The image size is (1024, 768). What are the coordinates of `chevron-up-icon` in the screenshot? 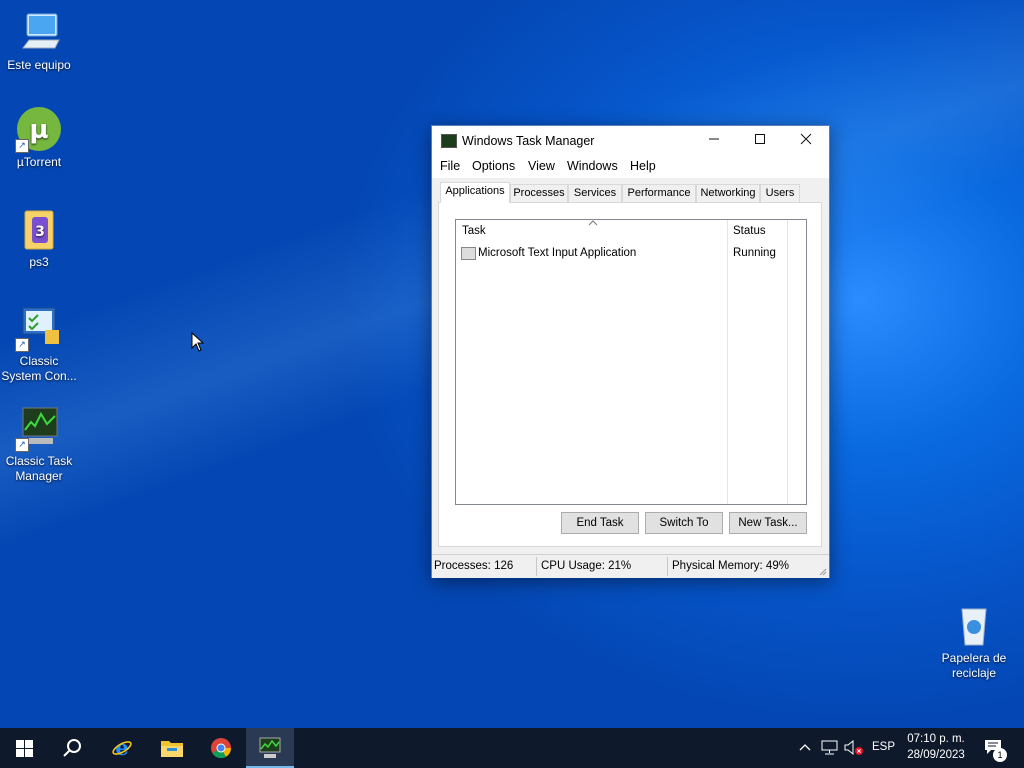 It's located at (805, 747).